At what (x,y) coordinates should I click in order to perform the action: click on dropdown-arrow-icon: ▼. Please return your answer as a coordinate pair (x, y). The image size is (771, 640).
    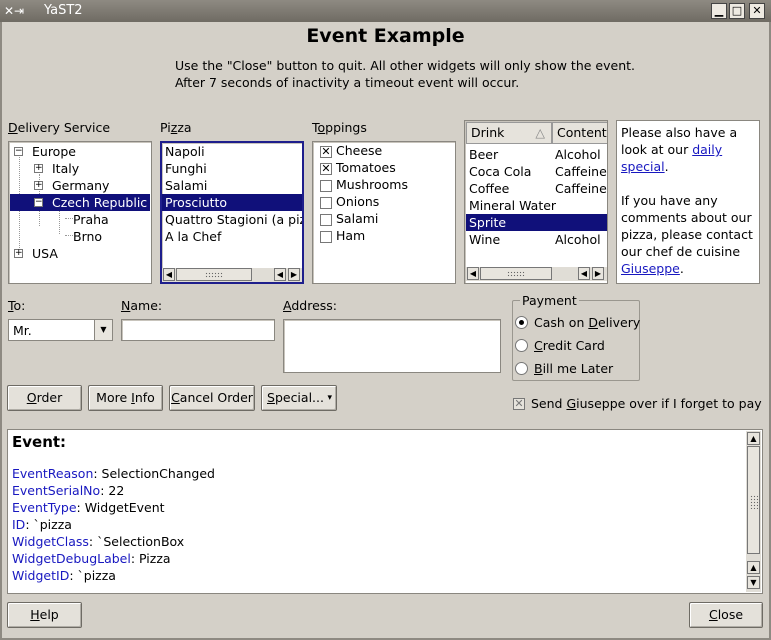
    Looking at the image, I should click on (103, 330).